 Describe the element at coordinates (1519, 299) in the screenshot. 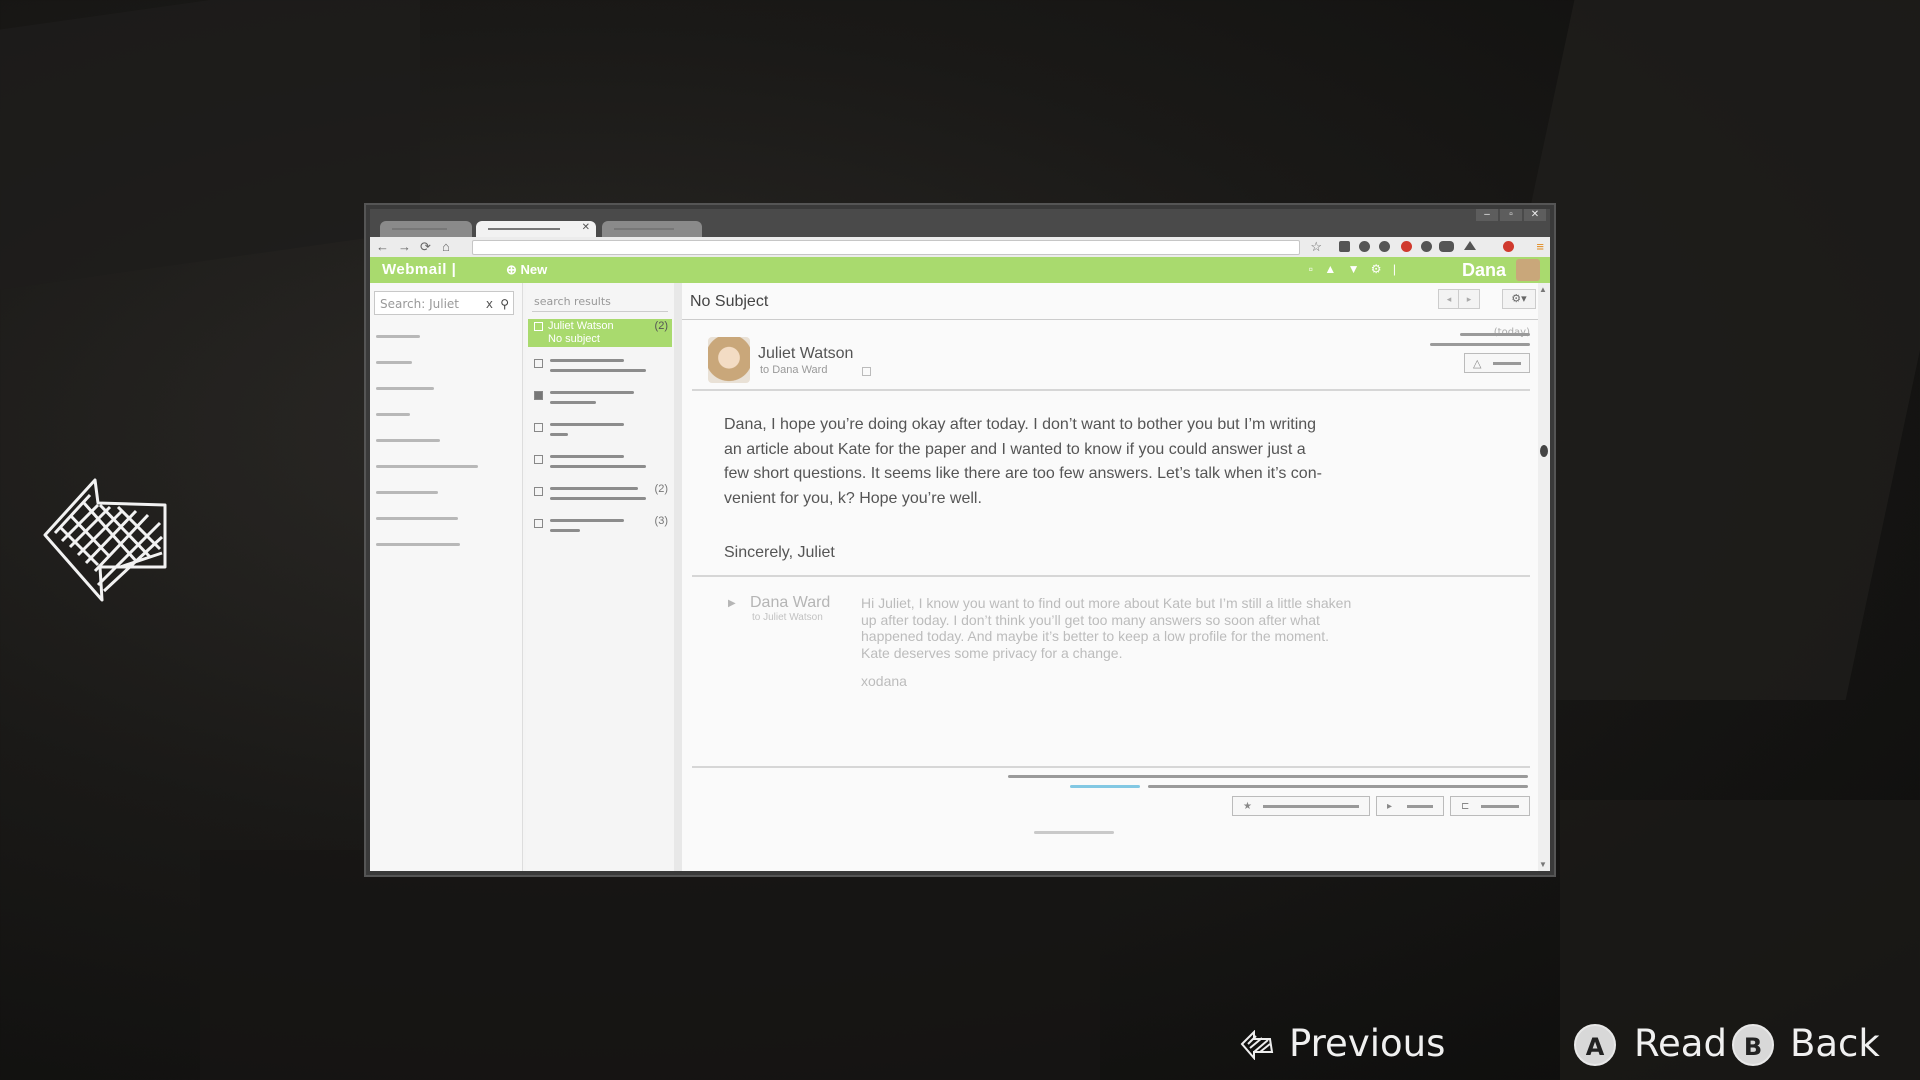

I see `settings-icon: ⚙▾` at that location.